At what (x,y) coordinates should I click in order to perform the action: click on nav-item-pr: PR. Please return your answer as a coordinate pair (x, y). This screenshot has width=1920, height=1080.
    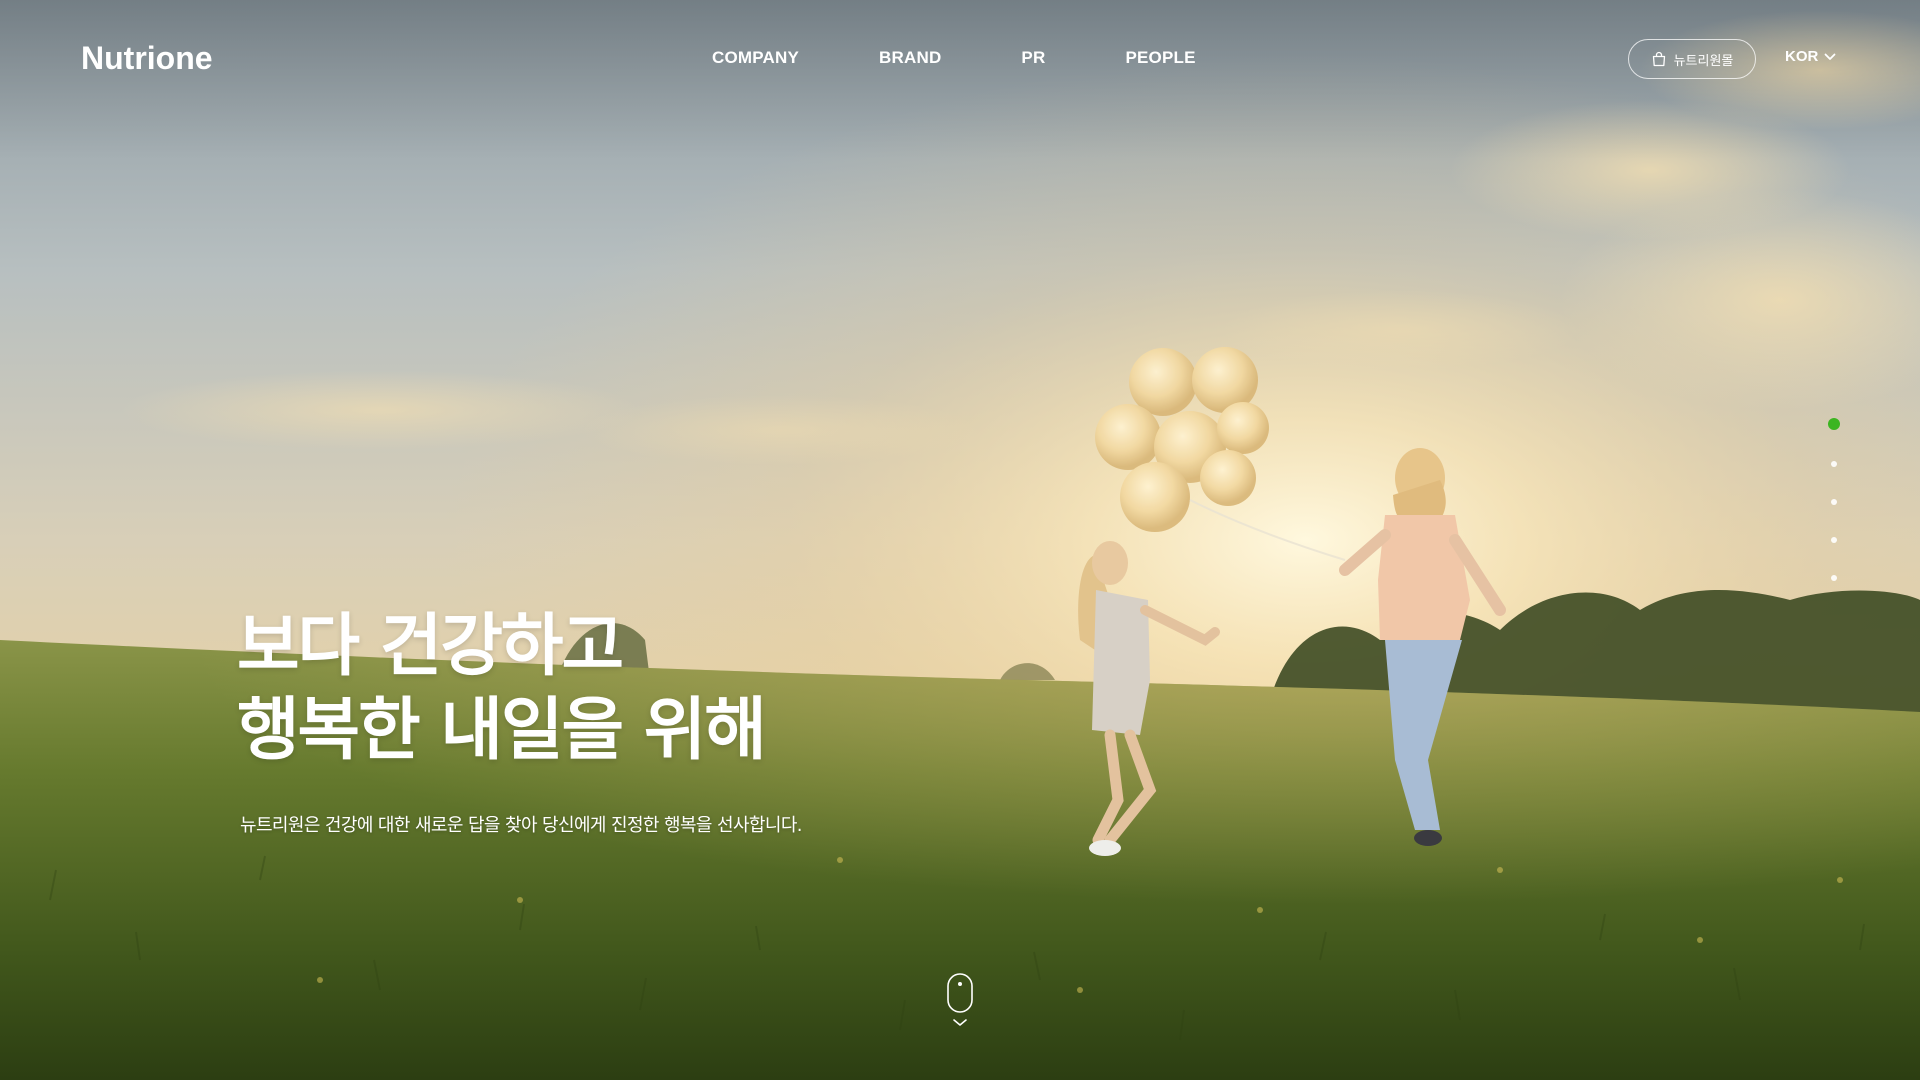
    Looking at the image, I should click on (1033, 58).